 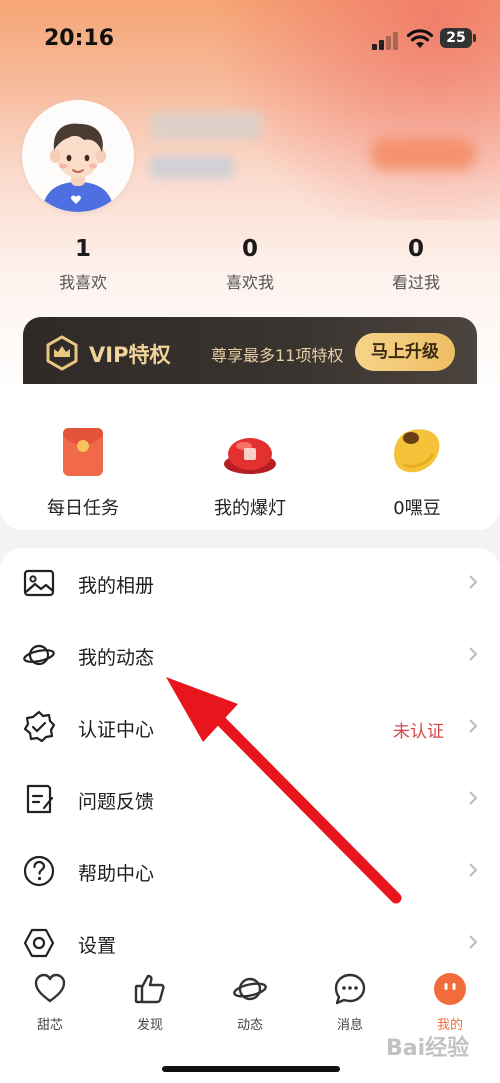 What do you see at coordinates (62, 353) in the screenshot?
I see `crown-badge-icon` at bounding box center [62, 353].